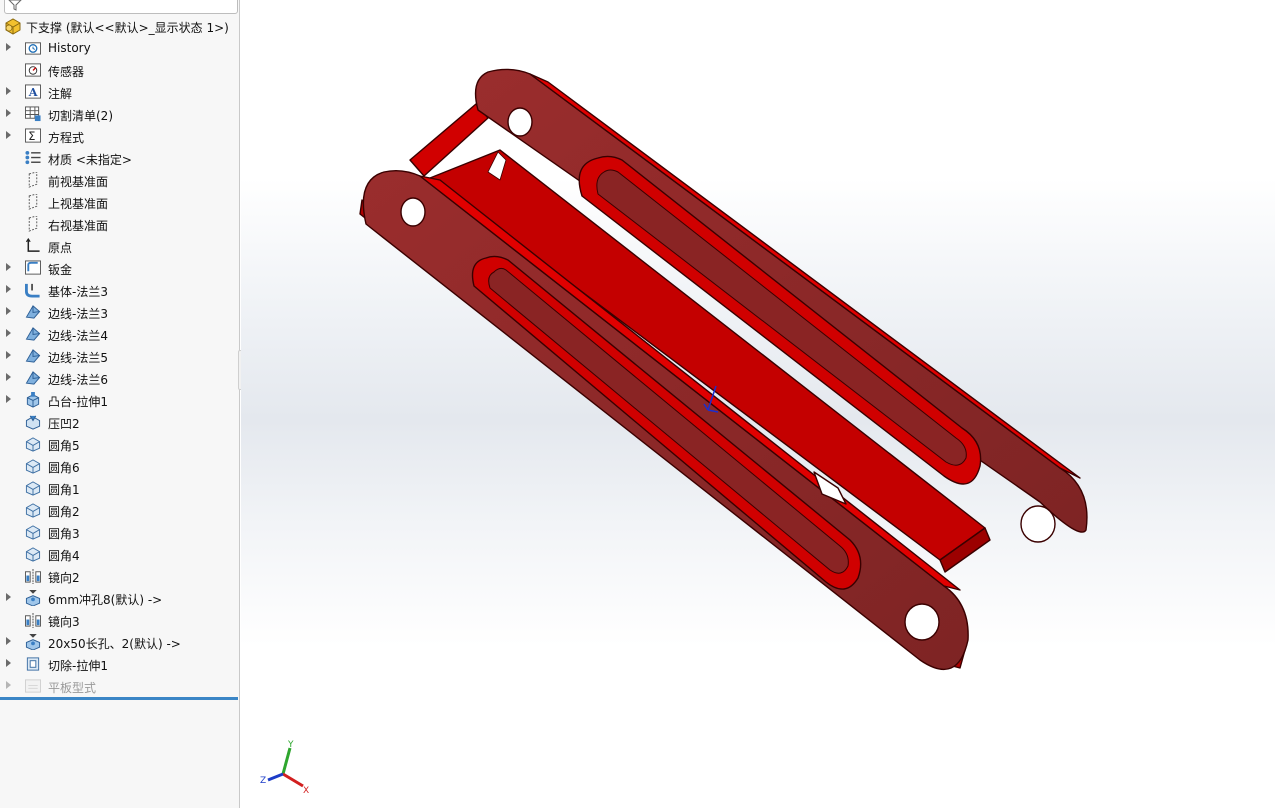  I want to click on tree-item-label: 前视基准面, so click(78, 182).